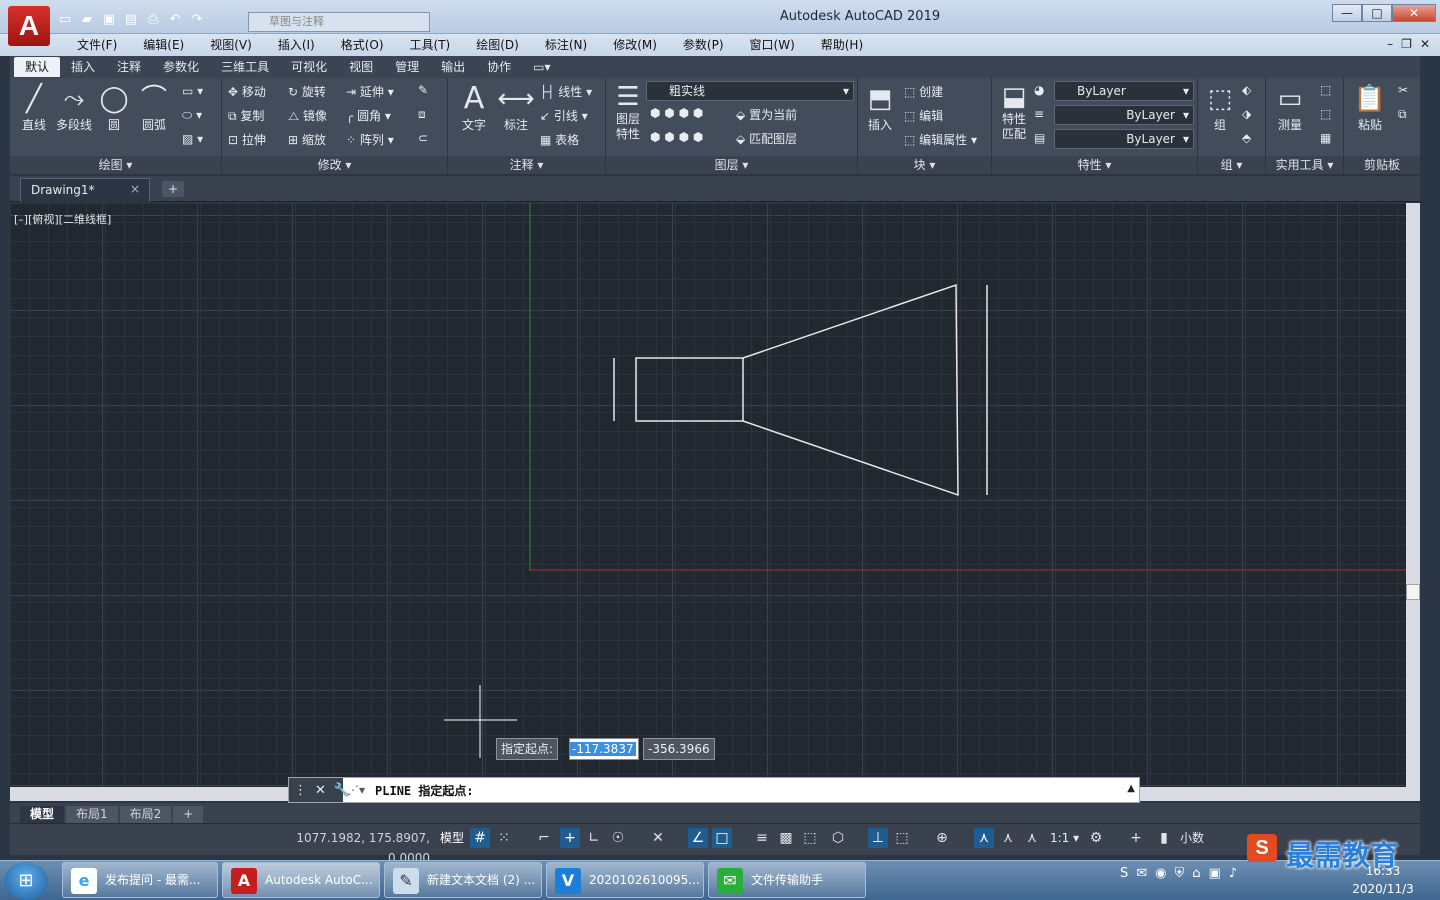 The width and height of the screenshot is (1440, 900). I want to click on select-all-icon: ⬚, so click(1325, 114).